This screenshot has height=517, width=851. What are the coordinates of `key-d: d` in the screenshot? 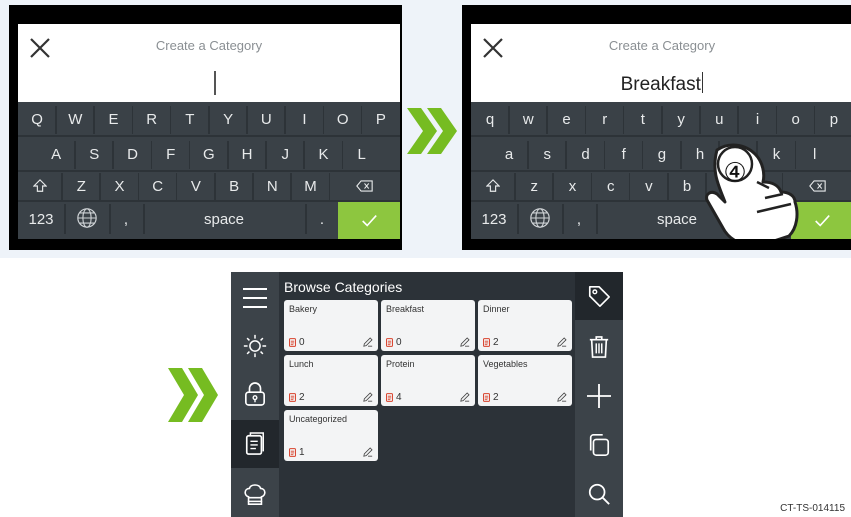 It's located at (585, 155).